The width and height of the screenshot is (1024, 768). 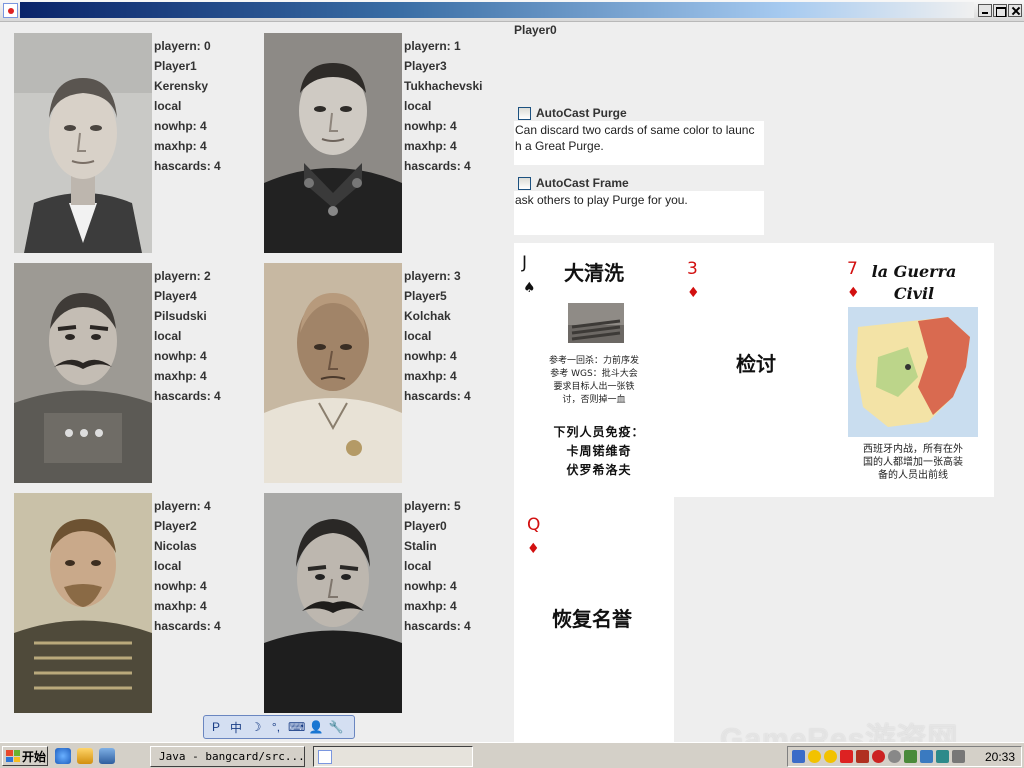 What do you see at coordinates (316, 727) in the screenshot?
I see `ime-user-icon: 👤` at bounding box center [316, 727].